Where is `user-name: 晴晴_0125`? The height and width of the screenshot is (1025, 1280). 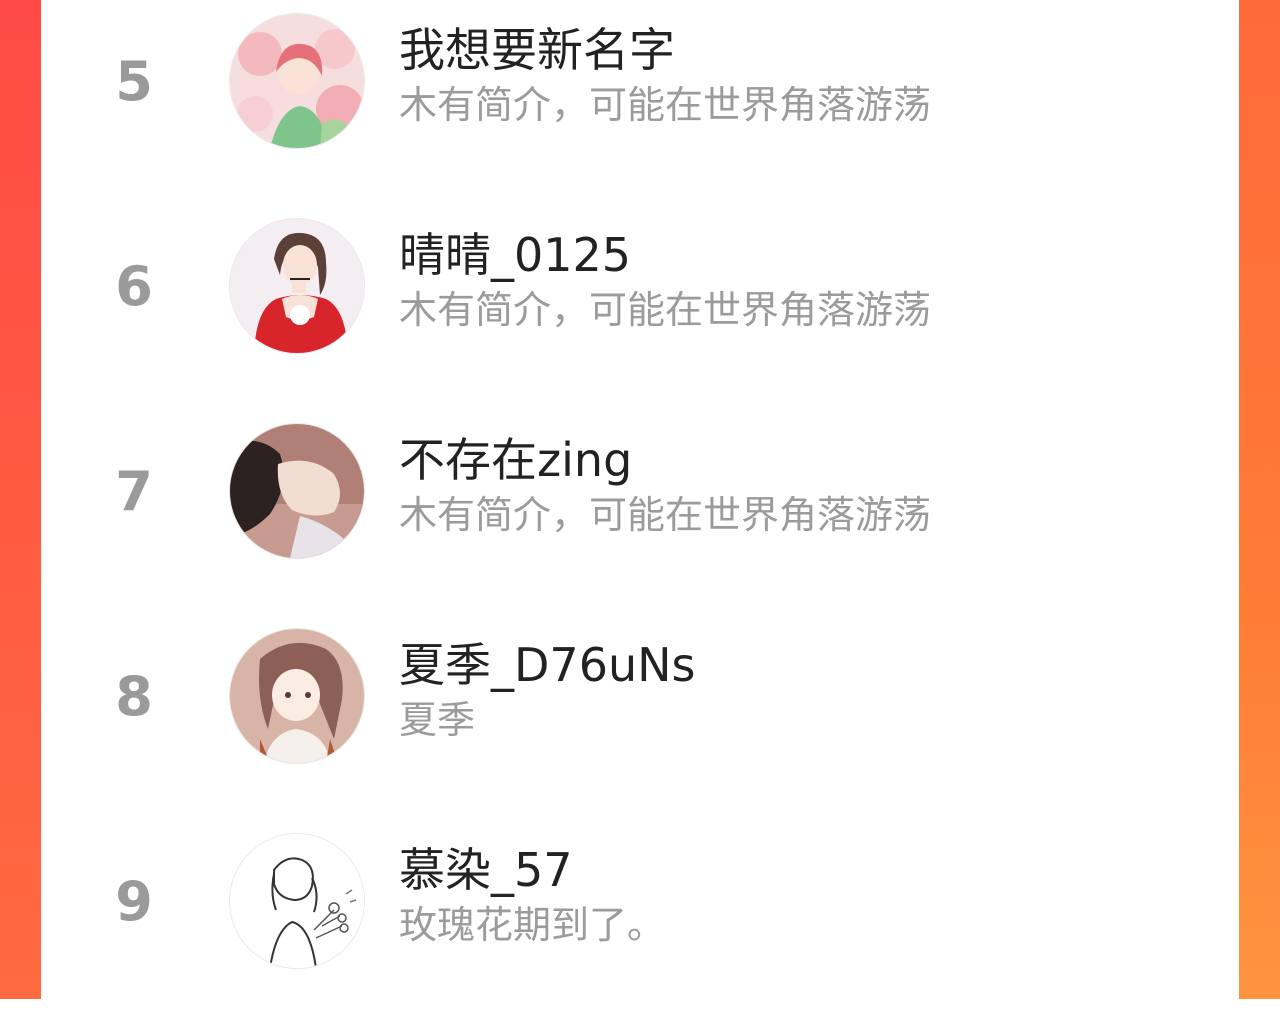 user-name: 晴晴_0125 is located at coordinates (515, 255).